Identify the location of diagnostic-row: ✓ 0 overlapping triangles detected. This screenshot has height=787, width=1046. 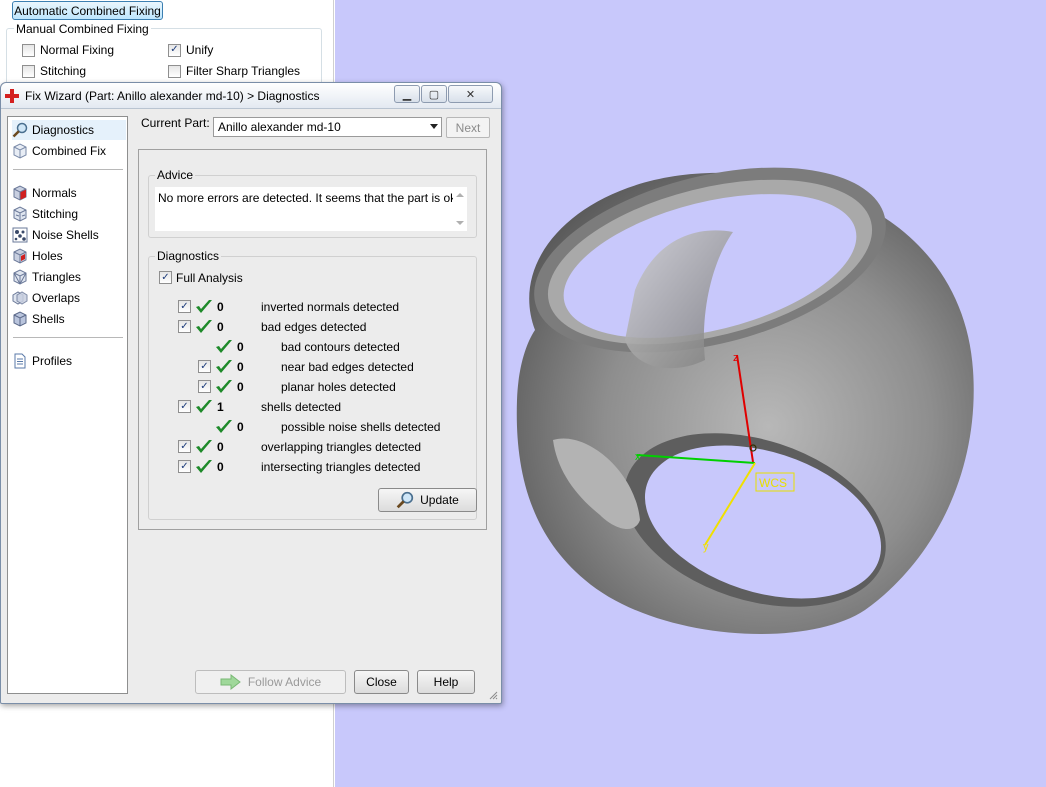
(309, 447).